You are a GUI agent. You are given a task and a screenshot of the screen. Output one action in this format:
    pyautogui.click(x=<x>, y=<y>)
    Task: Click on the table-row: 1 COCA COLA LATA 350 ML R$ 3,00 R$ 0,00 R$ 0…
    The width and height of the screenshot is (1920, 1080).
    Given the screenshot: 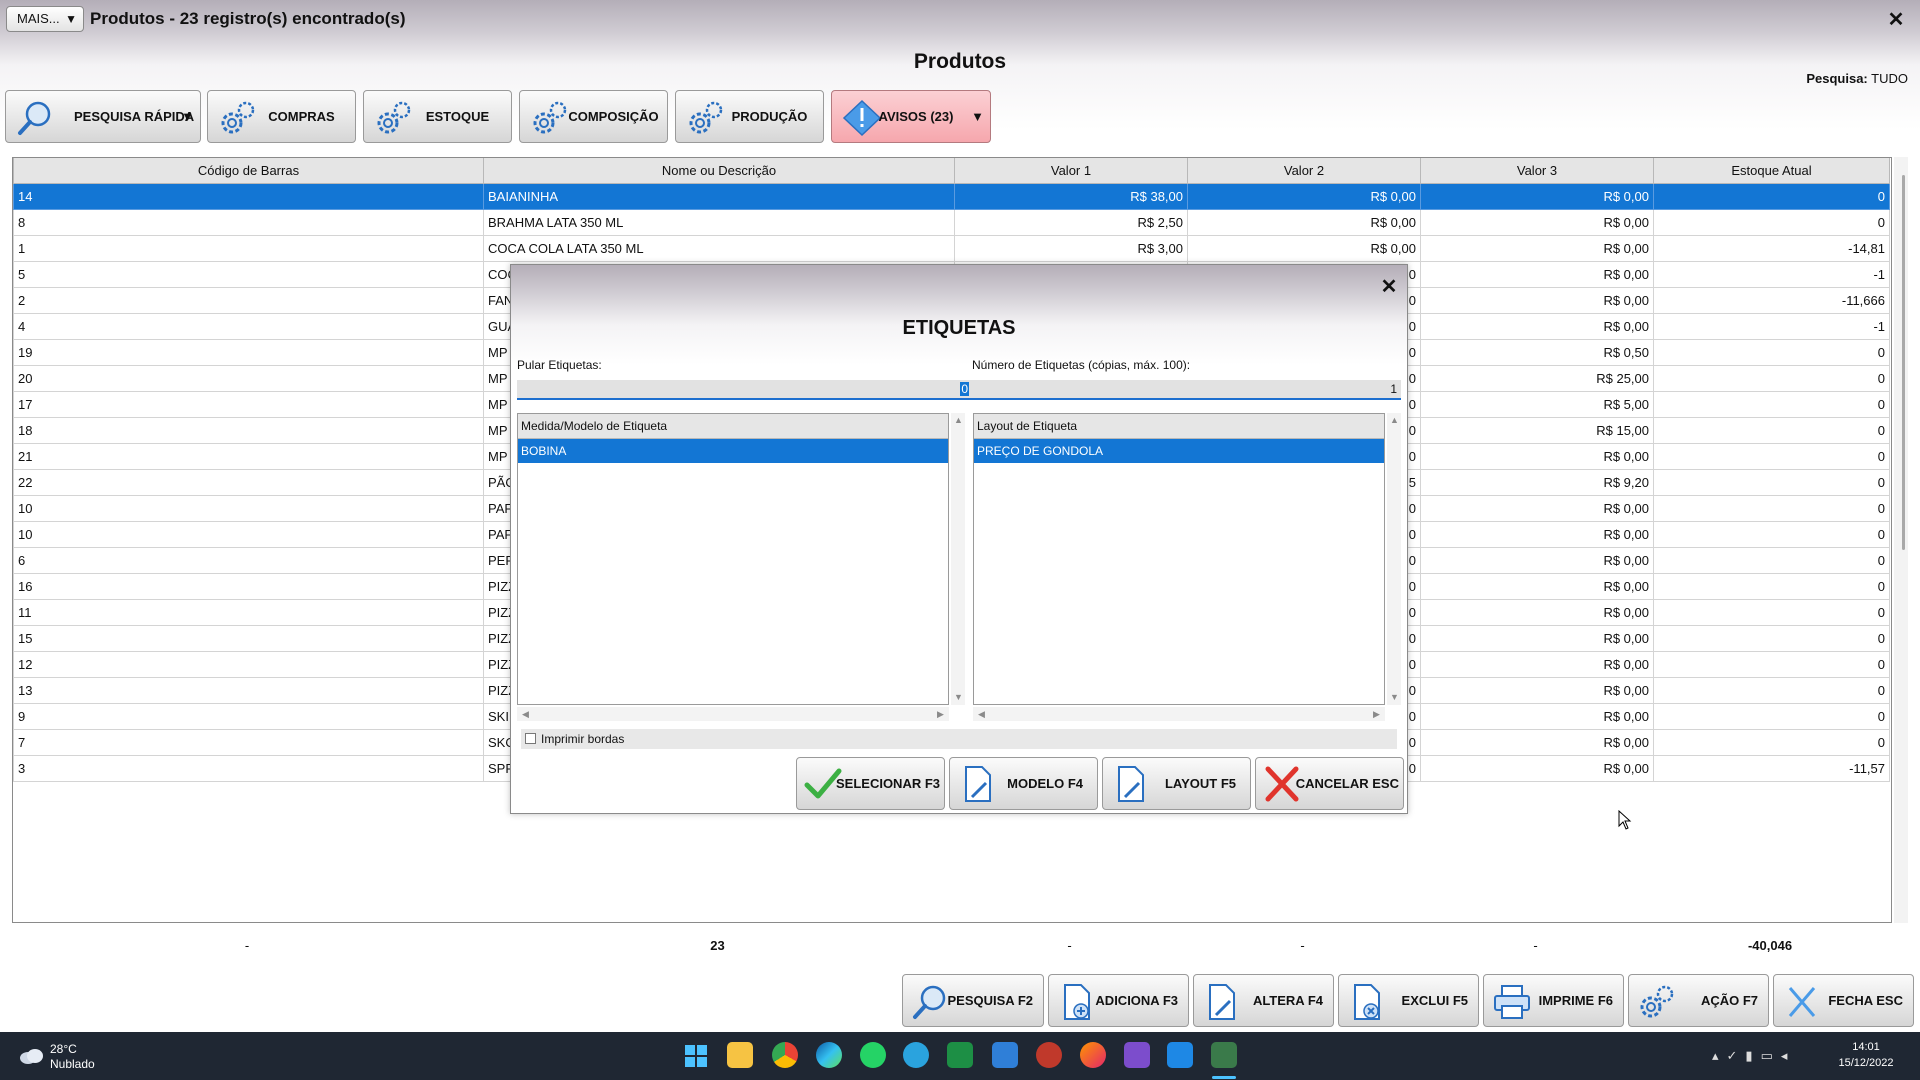 What is the action you would take?
    pyautogui.click(x=951, y=248)
    